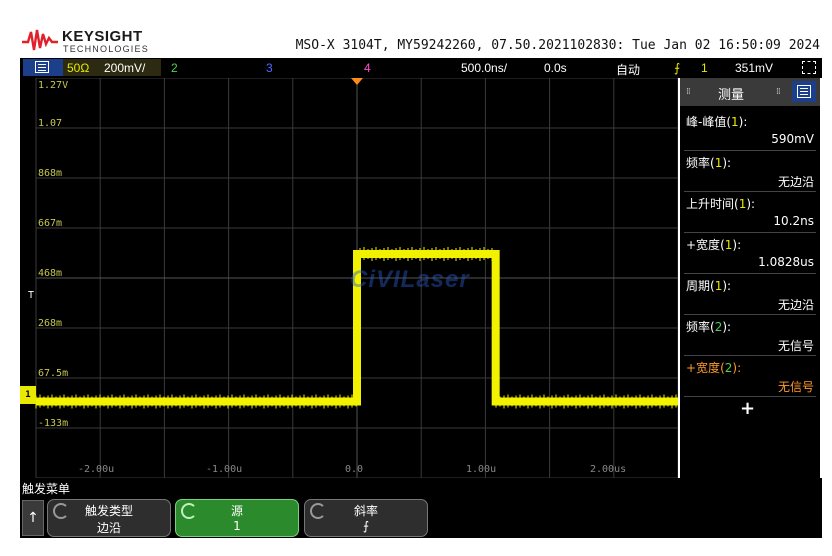 The height and width of the screenshot is (556, 832). I want to click on softkey-trigger-type: 触发类型 边沿, so click(109, 518).